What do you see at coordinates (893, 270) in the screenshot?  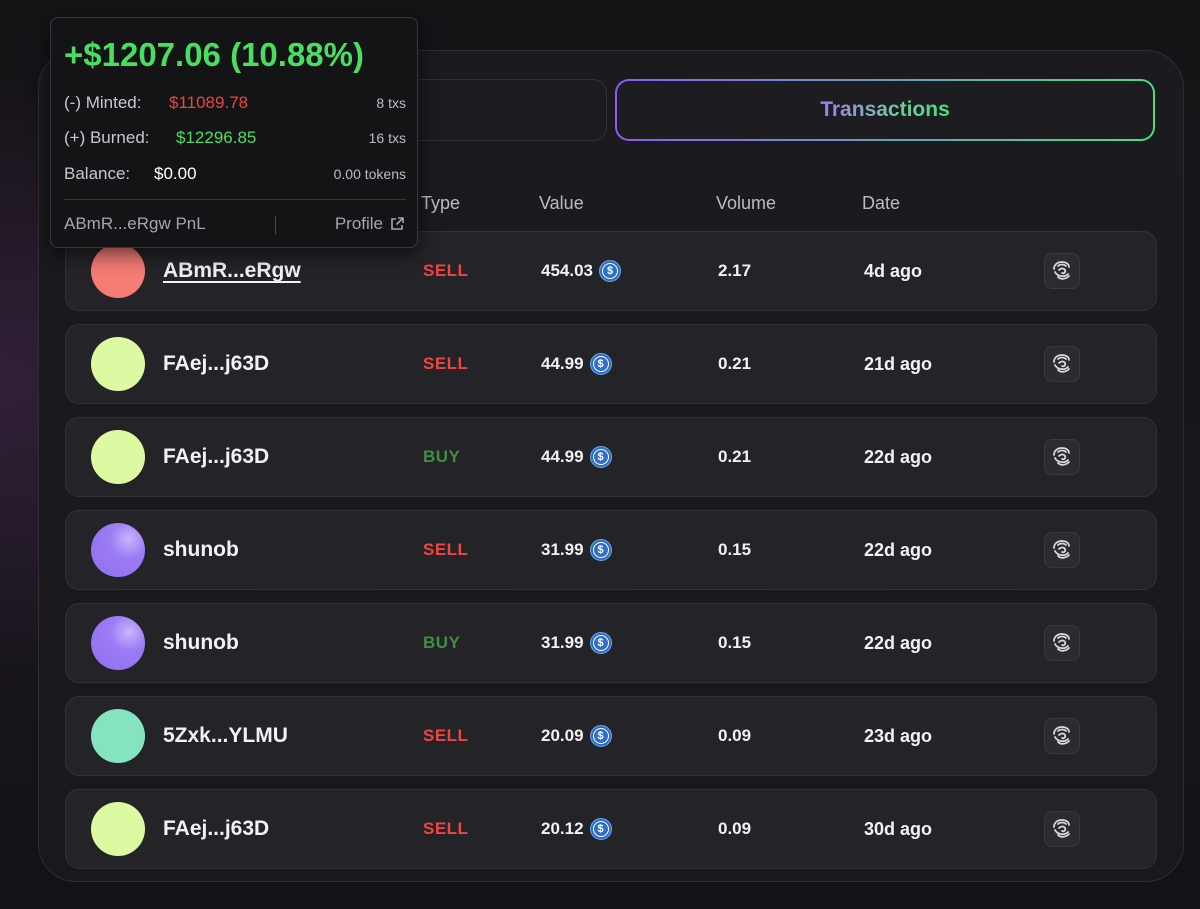 I see `date-cell: 4d ago` at bounding box center [893, 270].